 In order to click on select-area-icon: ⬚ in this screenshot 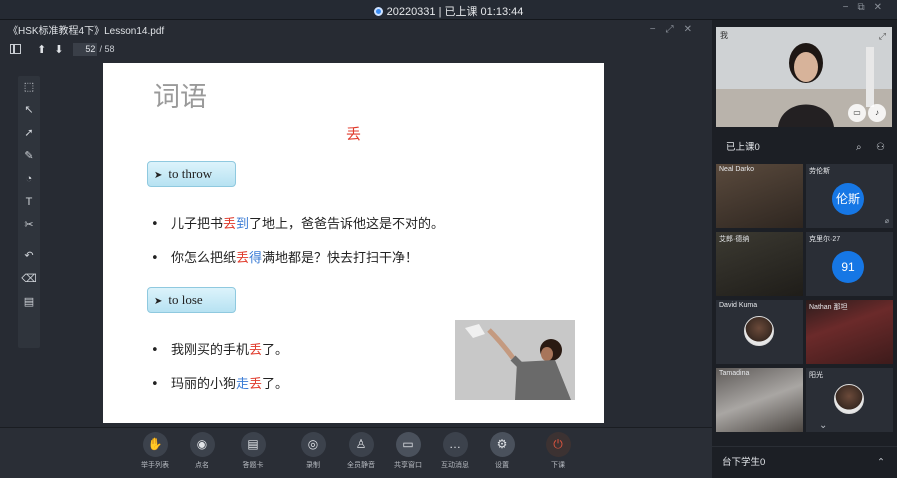, I will do `click(29, 87)`.